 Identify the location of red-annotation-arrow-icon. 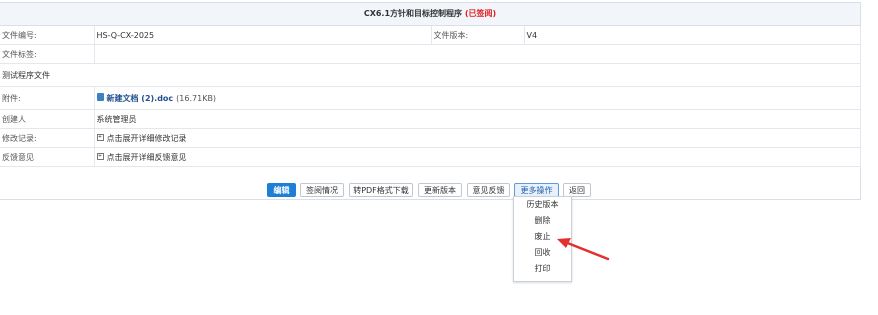
(583, 249).